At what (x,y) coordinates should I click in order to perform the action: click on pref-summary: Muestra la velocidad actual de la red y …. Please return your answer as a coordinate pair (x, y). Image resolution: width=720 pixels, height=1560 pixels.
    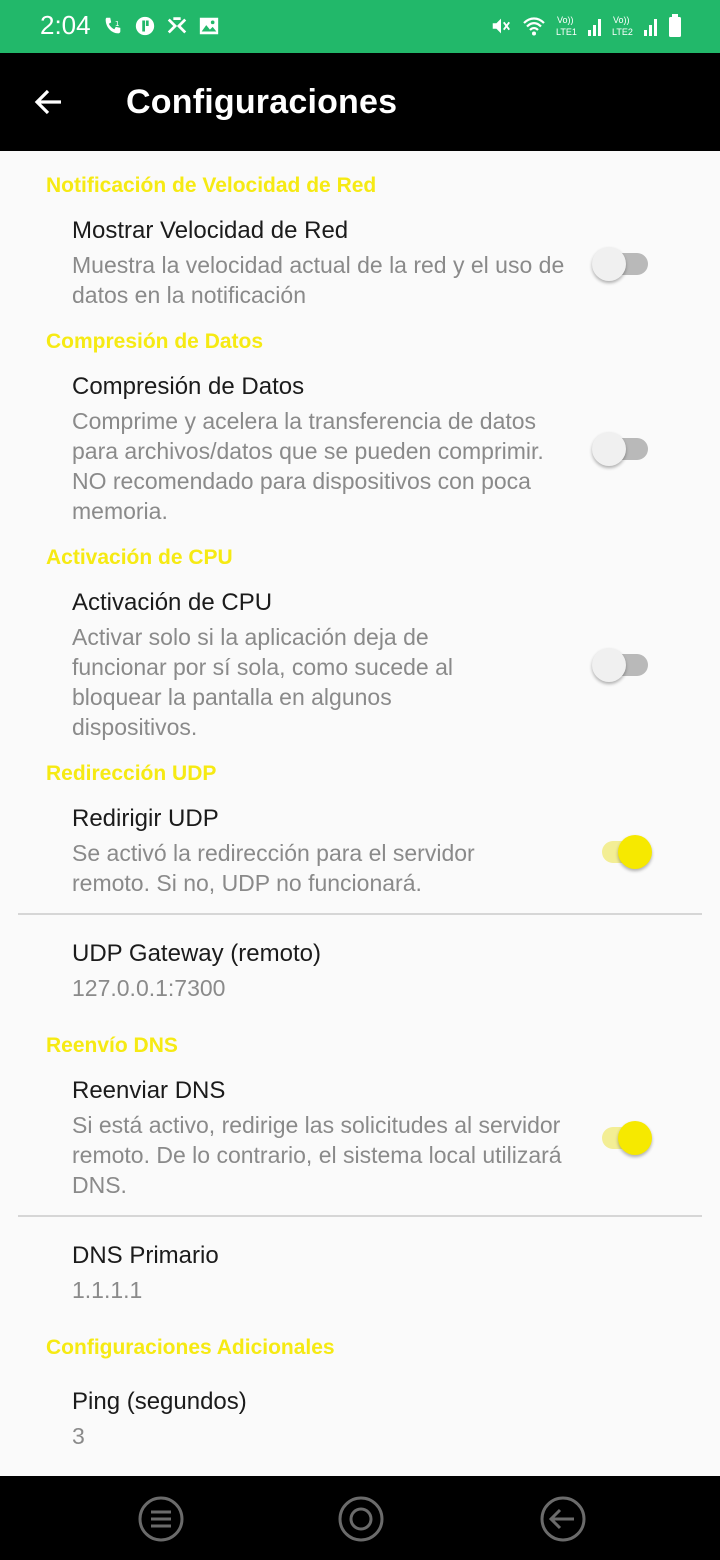
    Looking at the image, I should click on (318, 280).